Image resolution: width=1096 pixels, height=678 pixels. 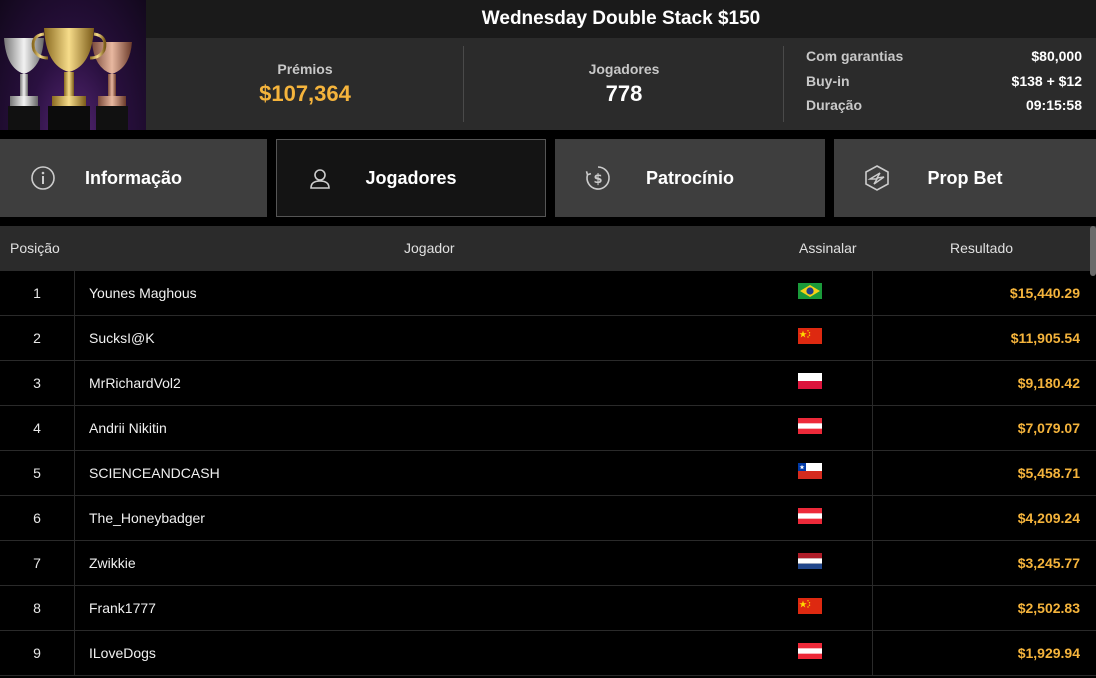 I want to click on row-player-name: SCIENCEANDCASH, so click(x=154, y=473).